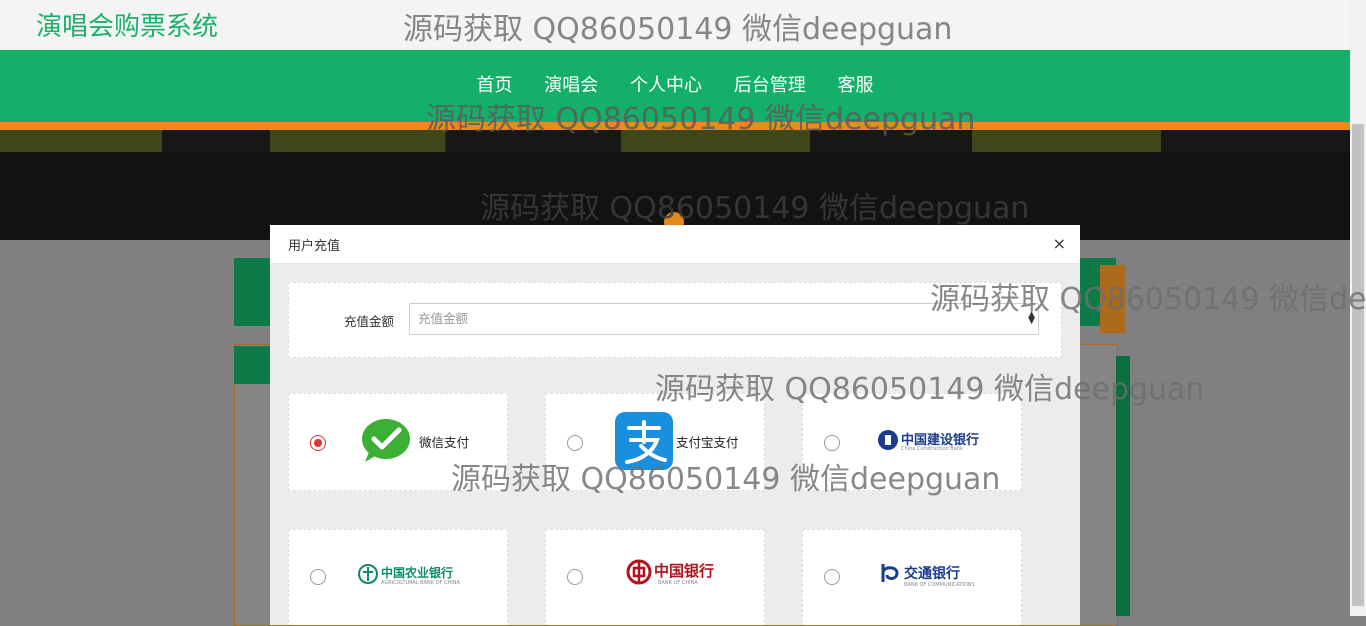 This screenshot has height=626, width=1366. What do you see at coordinates (832, 443) in the screenshot?
I see `payment-radio-ccb` at bounding box center [832, 443].